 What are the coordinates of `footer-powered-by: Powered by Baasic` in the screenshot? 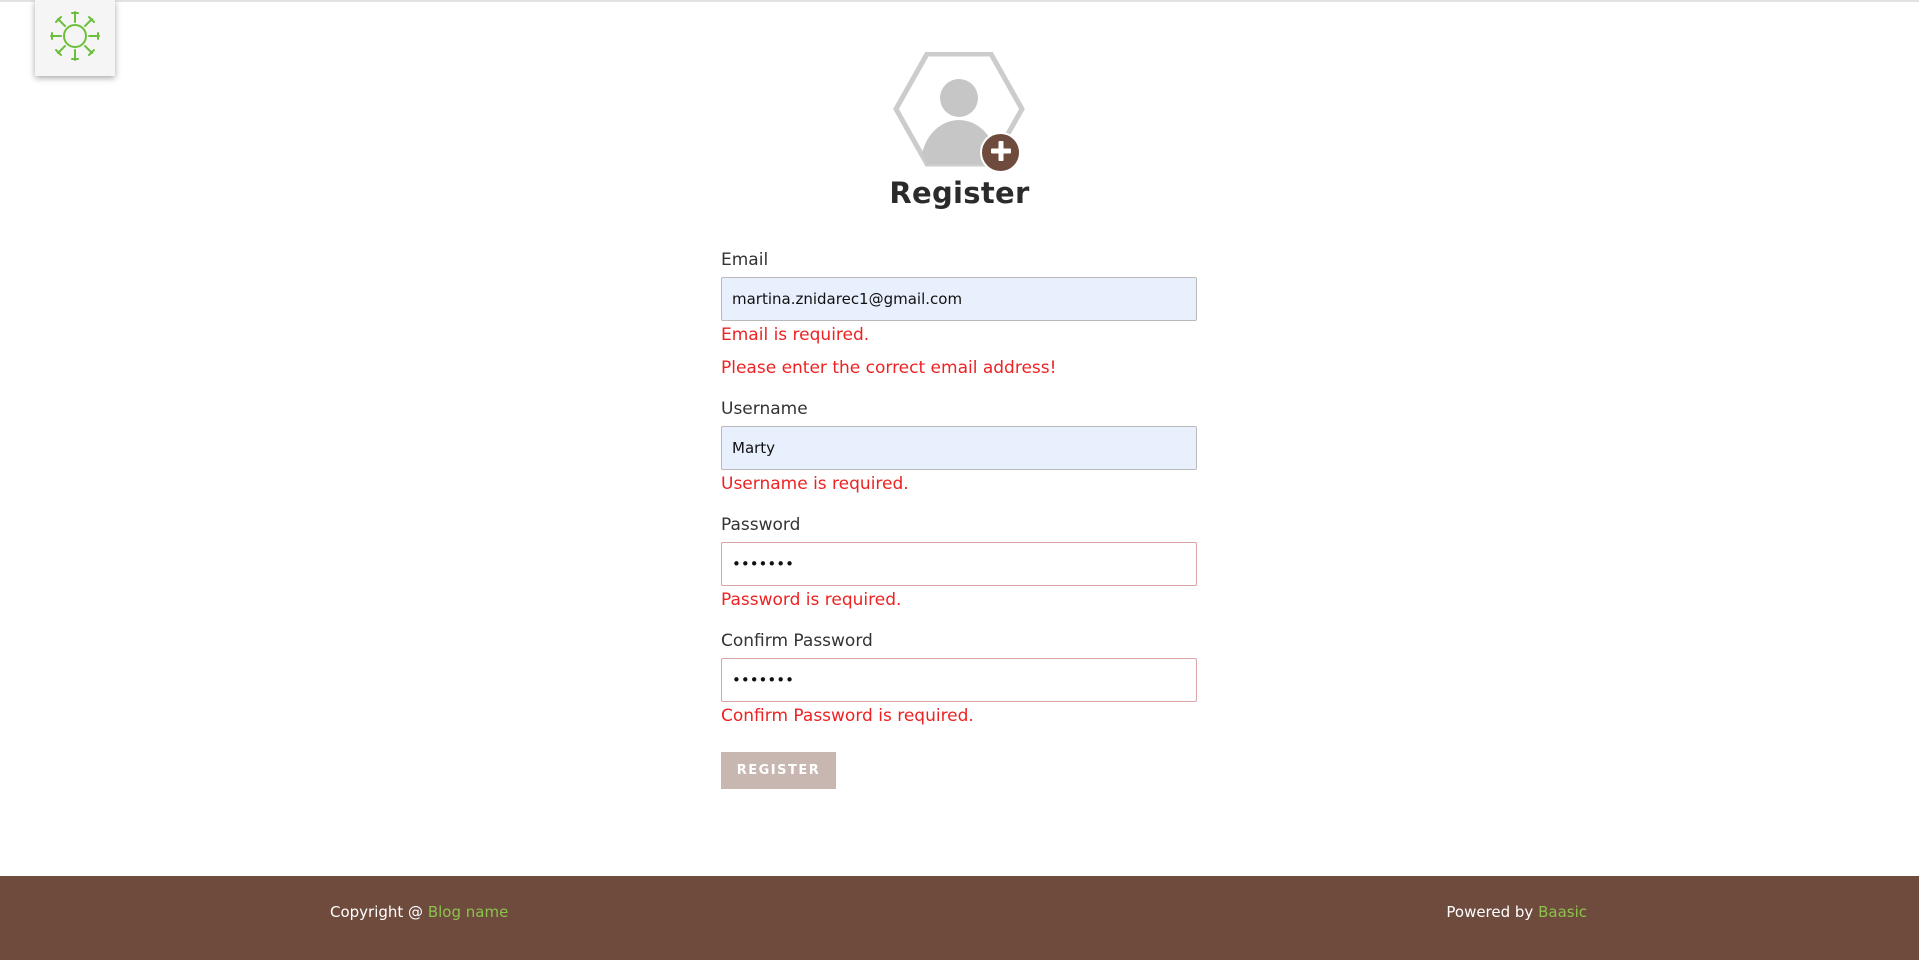 It's located at (1516, 912).